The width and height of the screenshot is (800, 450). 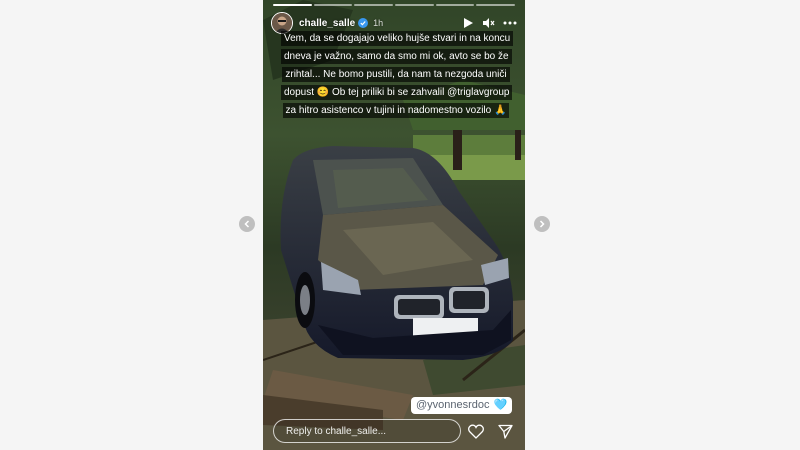 I want to click on next-story-button, so click(x=542, y=224).